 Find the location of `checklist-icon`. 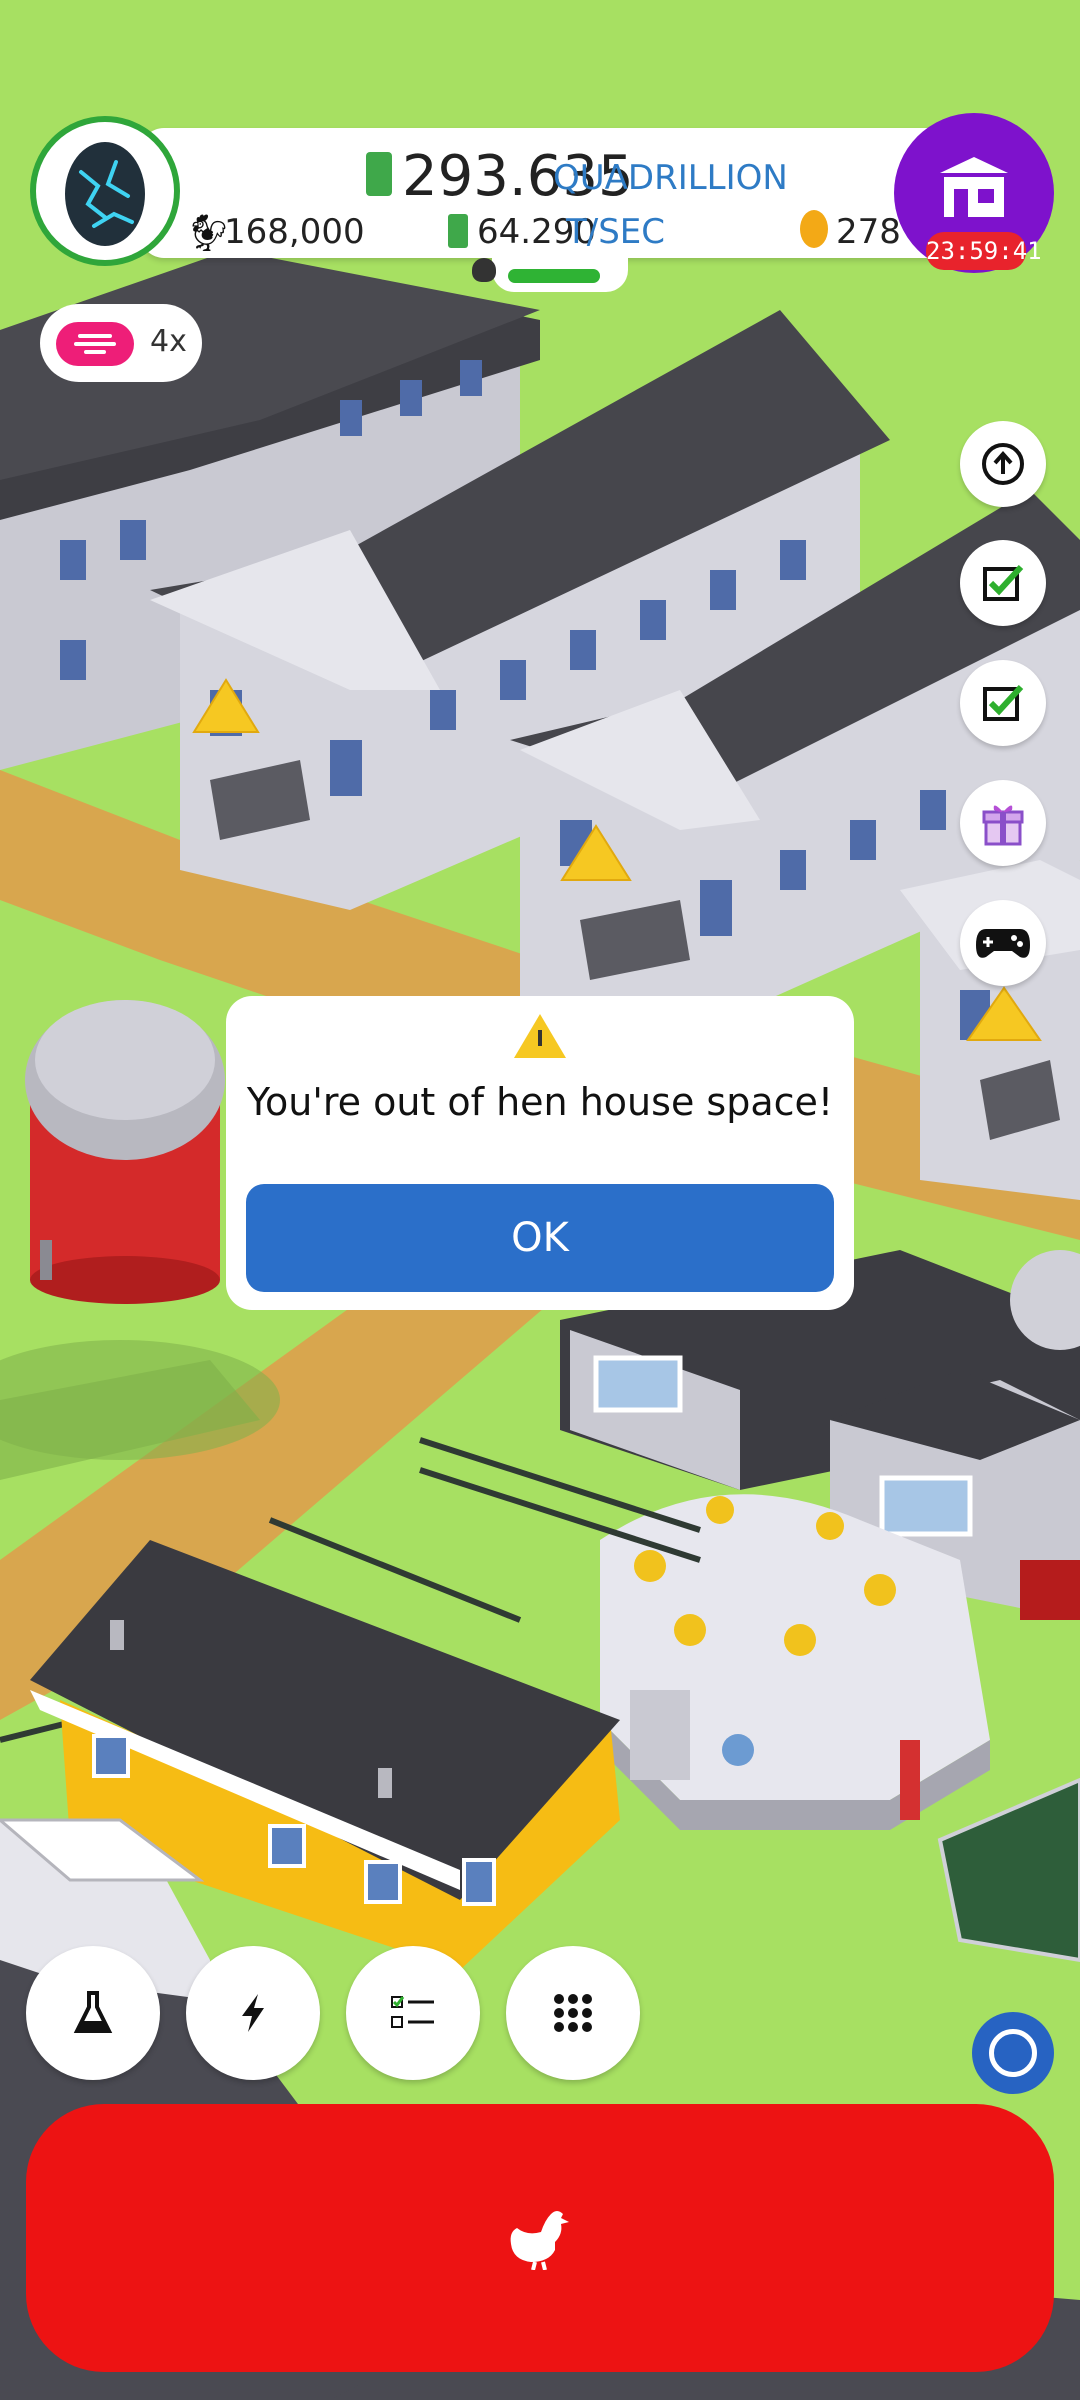

checklist-icon is located at coordinates (412, 2012).